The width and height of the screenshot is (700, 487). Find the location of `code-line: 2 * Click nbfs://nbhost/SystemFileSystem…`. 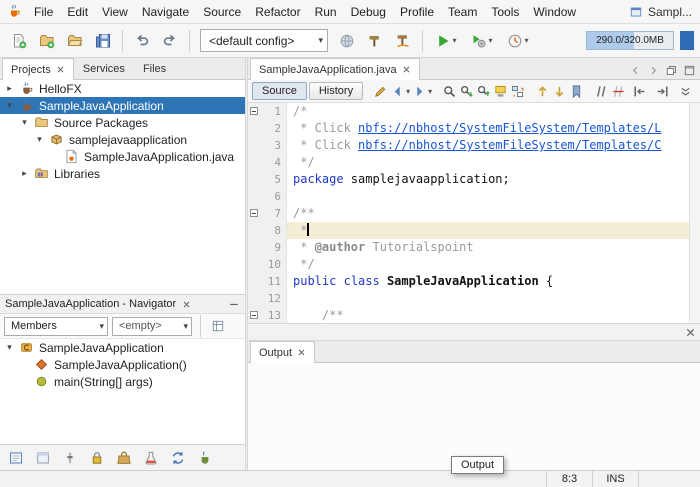

code-line: 2 * Click nbfs://nbhost/SystemFileSystem… is located at coordinates (474, 128).